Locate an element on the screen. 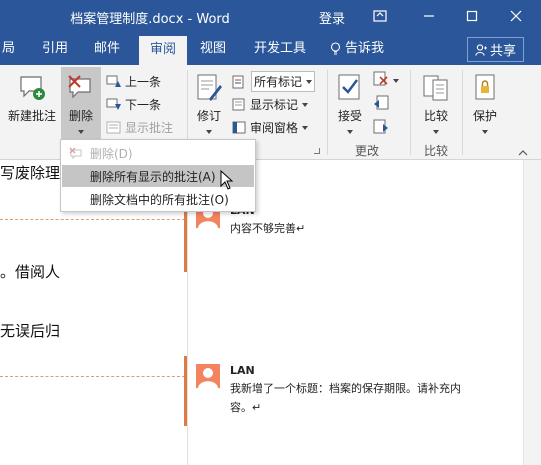  track-changes-label: 修订 is located at coordinates (208, 116).